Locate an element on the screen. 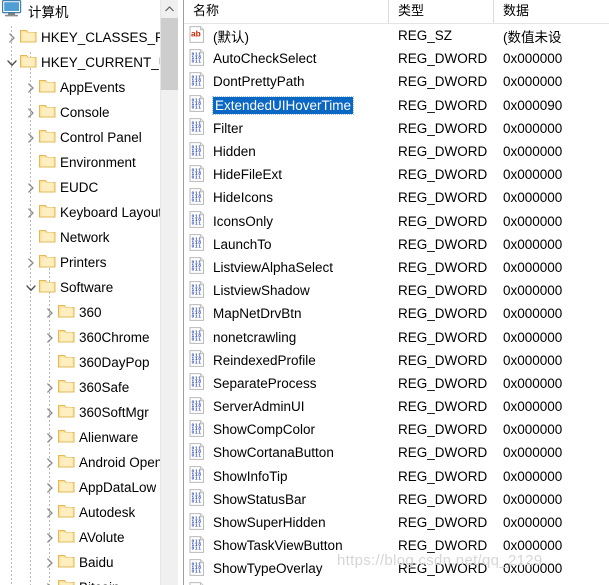 The image size is (609, 585). value-row: 0 1 1 1 1 0 0 1 1 HideIcons REG_DWORD 0x000000 is located at coordinates (396, 197).